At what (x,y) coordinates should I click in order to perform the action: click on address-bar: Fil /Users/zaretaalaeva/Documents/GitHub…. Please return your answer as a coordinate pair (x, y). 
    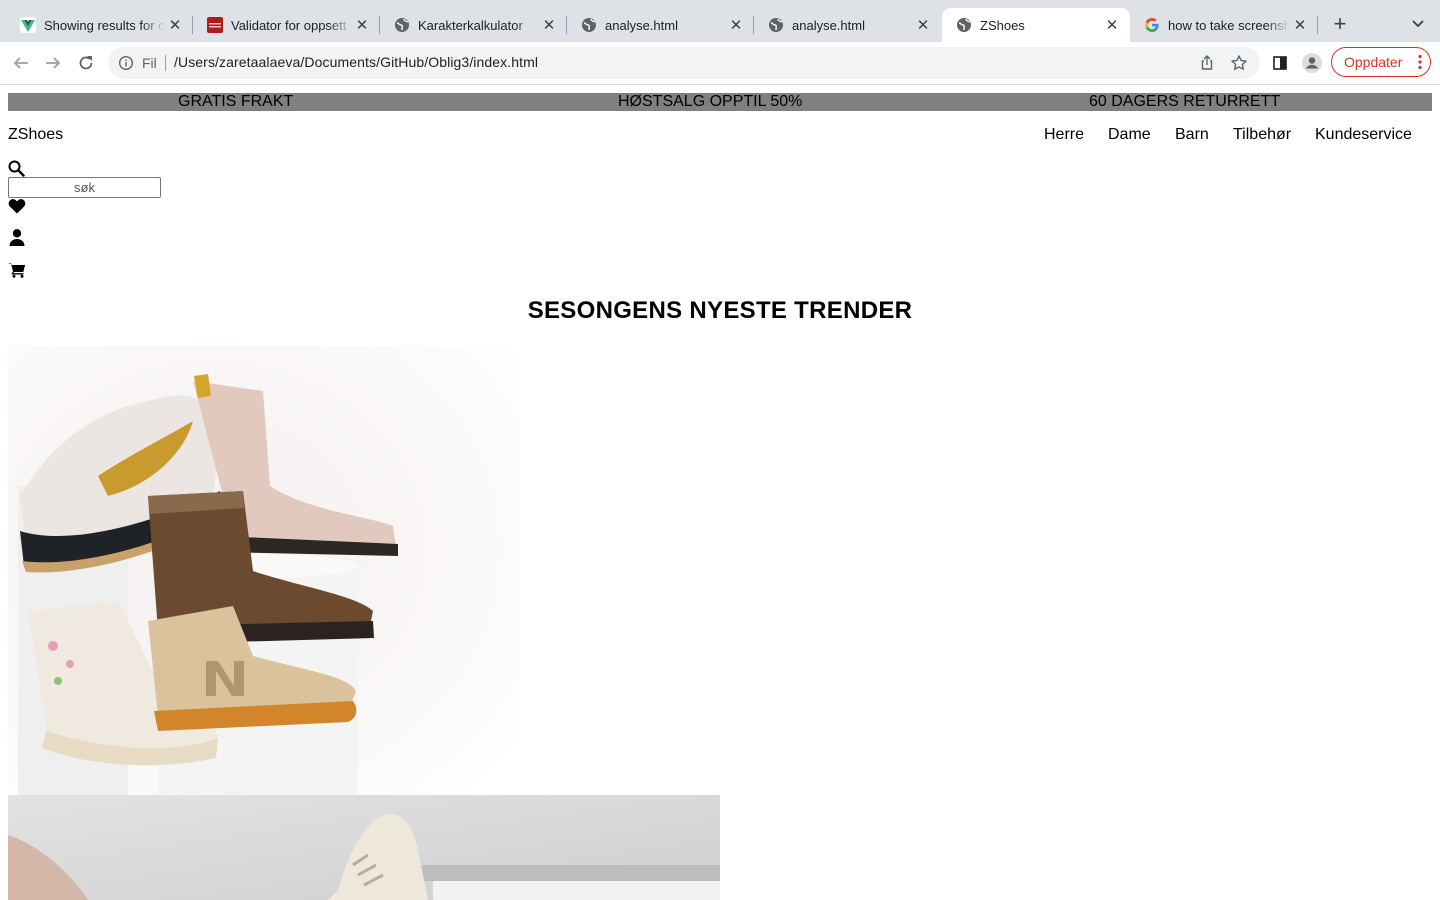
    Looking at the image, I should click on (684, 63).